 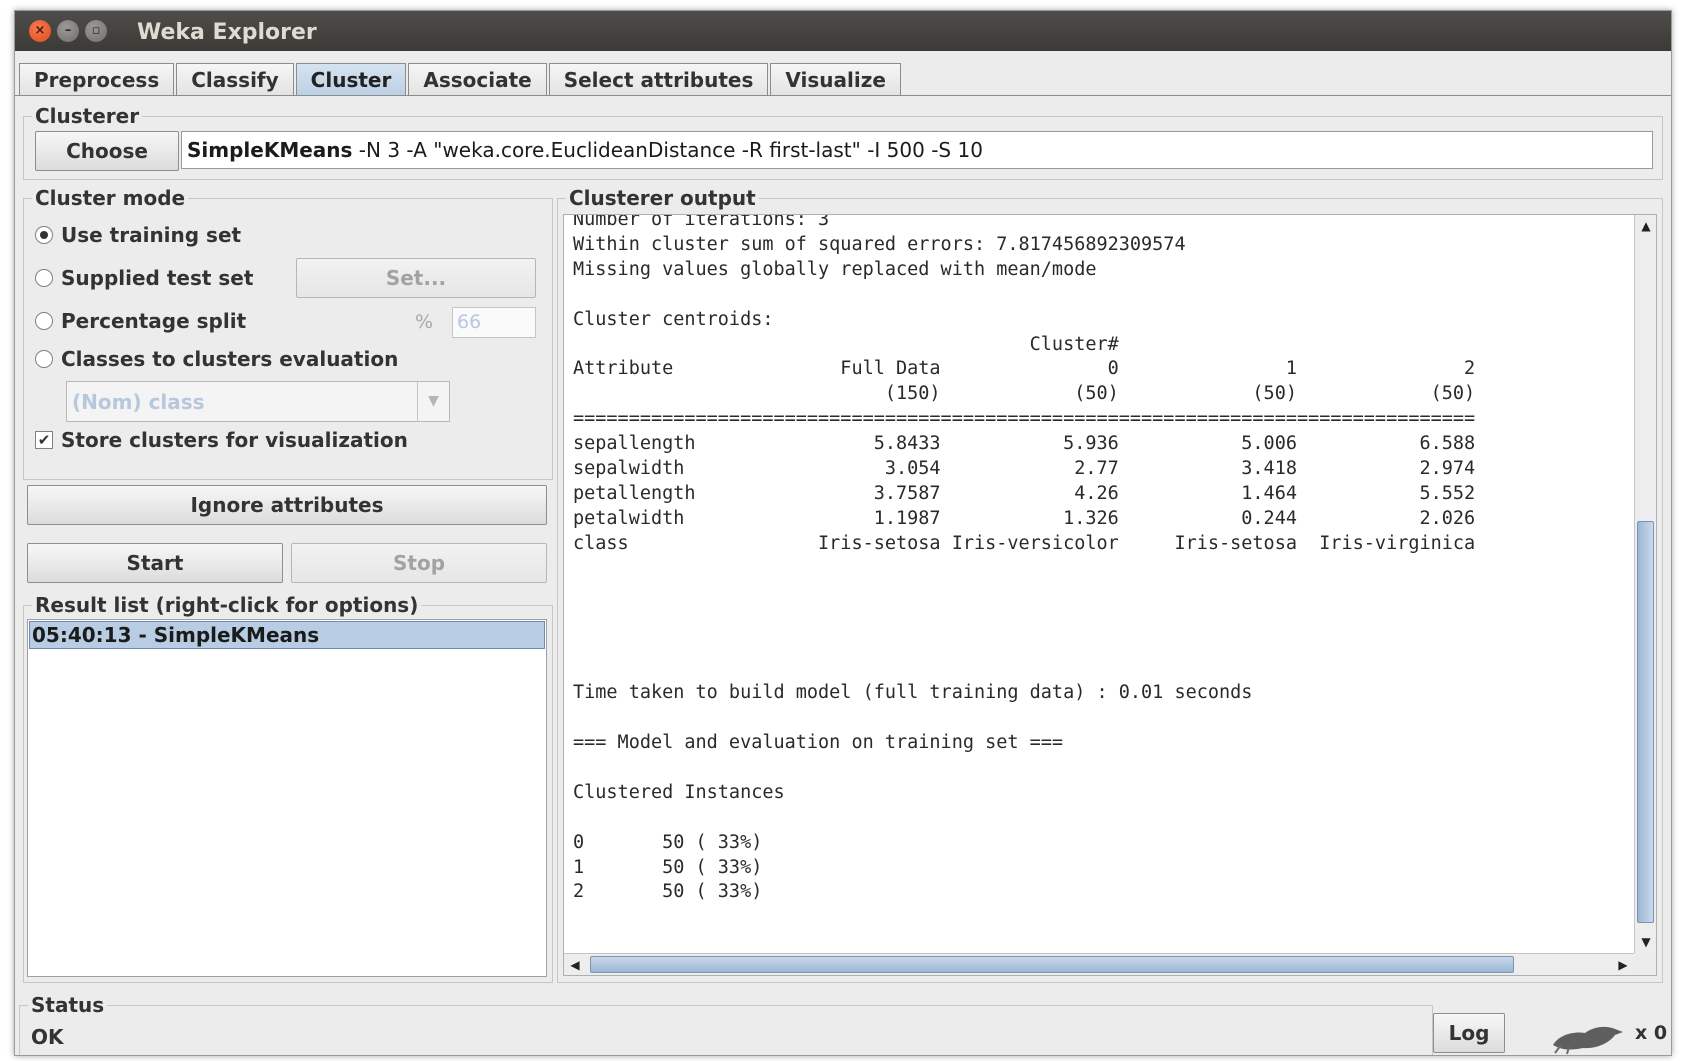 What do you see at coordinates (40, 31) in the screenshot?
I see `close-icon: ×` at bounding box center [40, 31].